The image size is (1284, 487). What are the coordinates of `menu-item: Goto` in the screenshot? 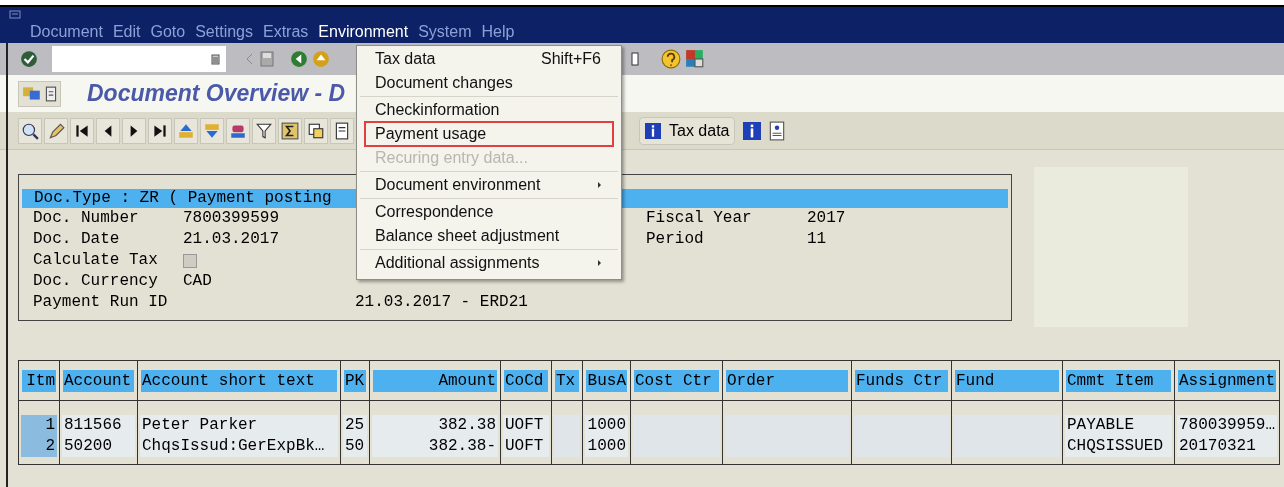 It's located at (168, 32).